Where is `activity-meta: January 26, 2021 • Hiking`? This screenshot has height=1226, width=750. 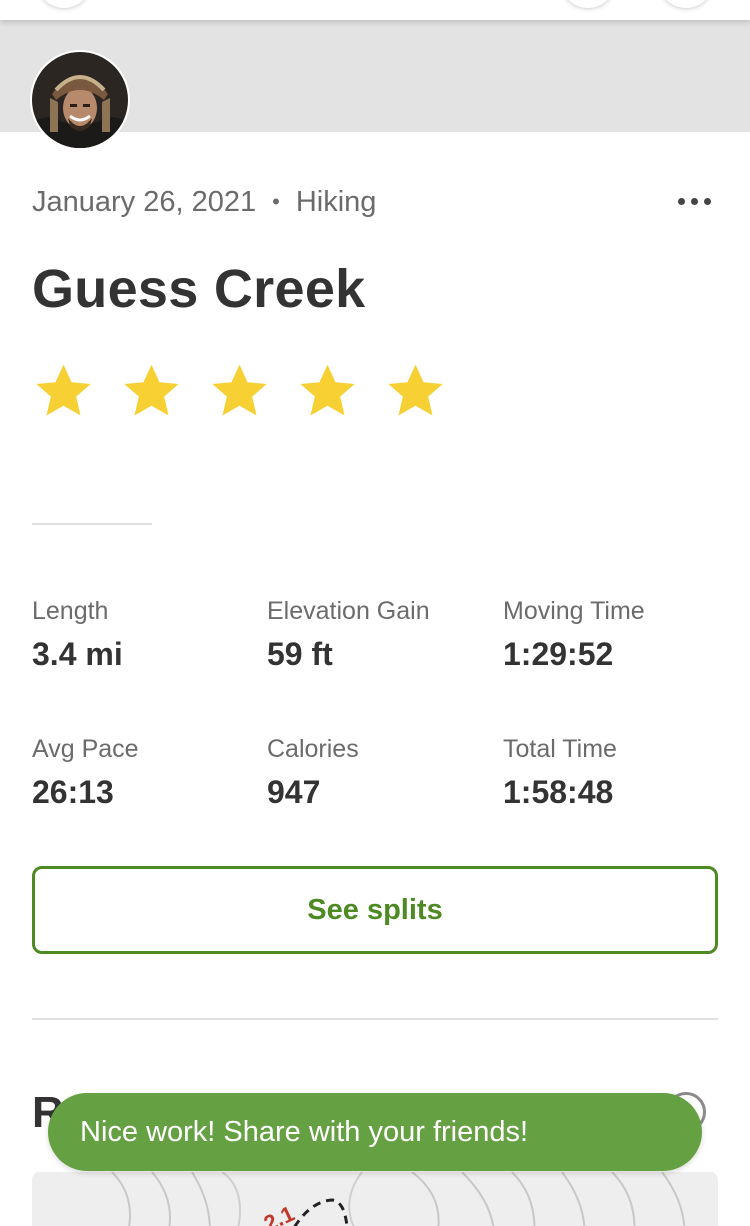
activity-meta: January 26, 2021 • Hiking is located at coordinates (204, 202).